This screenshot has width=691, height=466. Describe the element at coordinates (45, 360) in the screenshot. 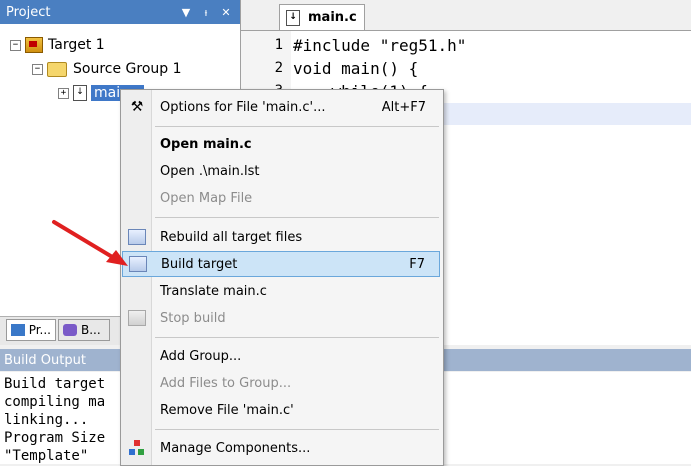

I see `build-output-title: Build Output` at that location.